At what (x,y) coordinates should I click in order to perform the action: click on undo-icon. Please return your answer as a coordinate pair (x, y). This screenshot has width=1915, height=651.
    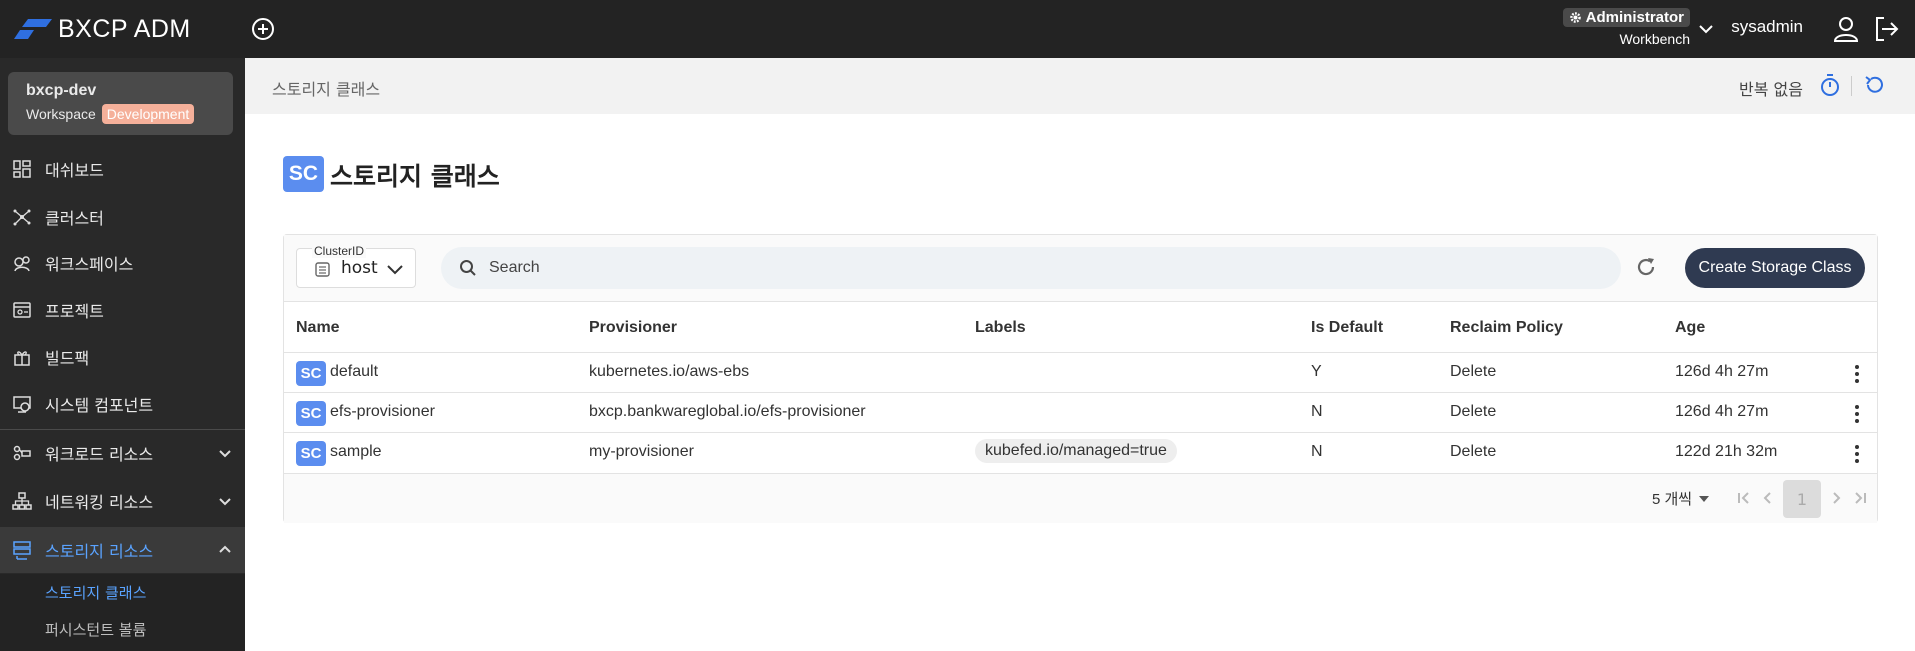
    Looking at the image, I should click on (1875, 85).